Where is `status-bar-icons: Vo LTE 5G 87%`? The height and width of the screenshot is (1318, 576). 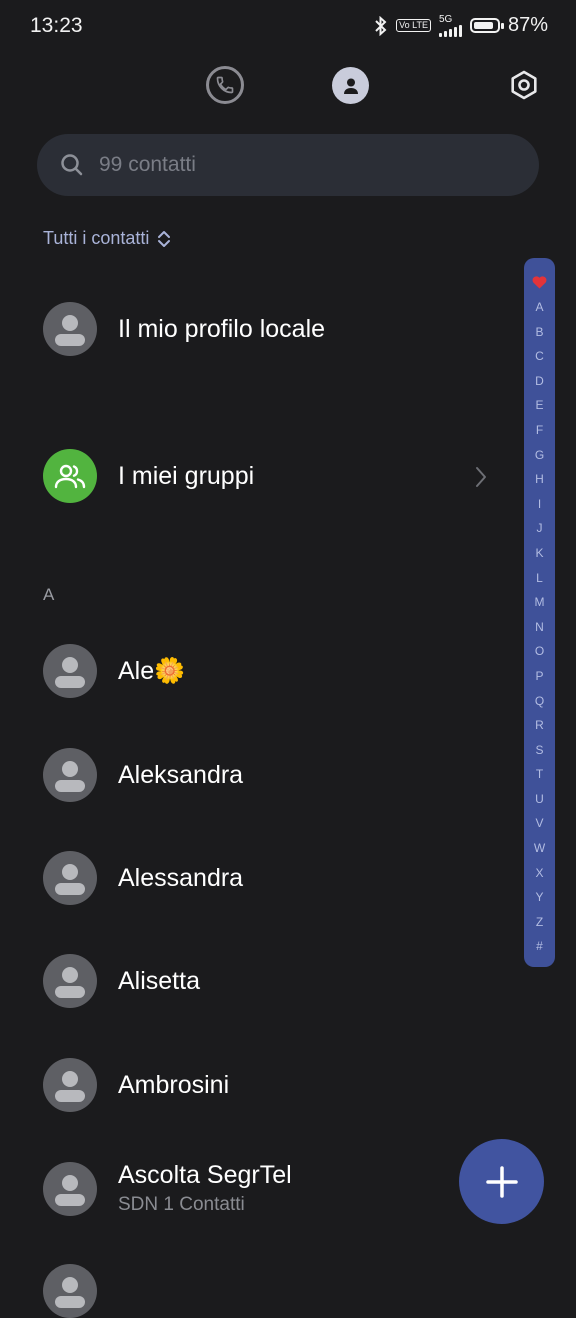 status-bar-icons: Vo LTE 5G 87% is located at coordinates (461, 25).